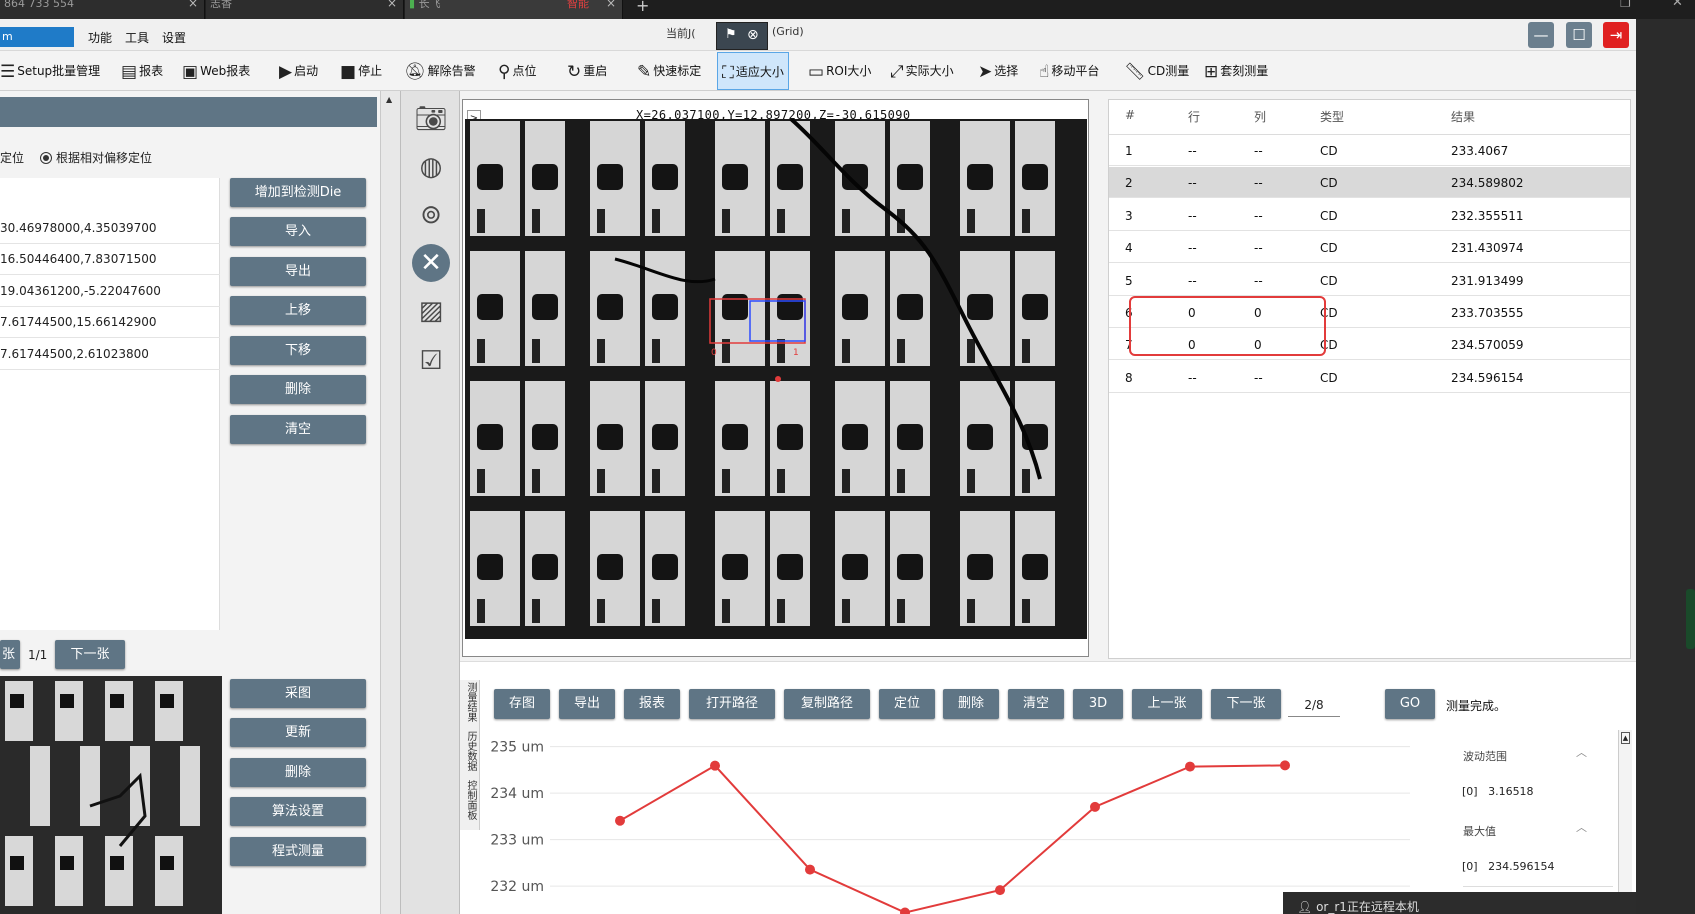 Image resolution: width=1695 pixels, height=914 pixels. Describe the element at coordinates (1130, 115) in the screenshot. I see `column-header-index: #` at that location.